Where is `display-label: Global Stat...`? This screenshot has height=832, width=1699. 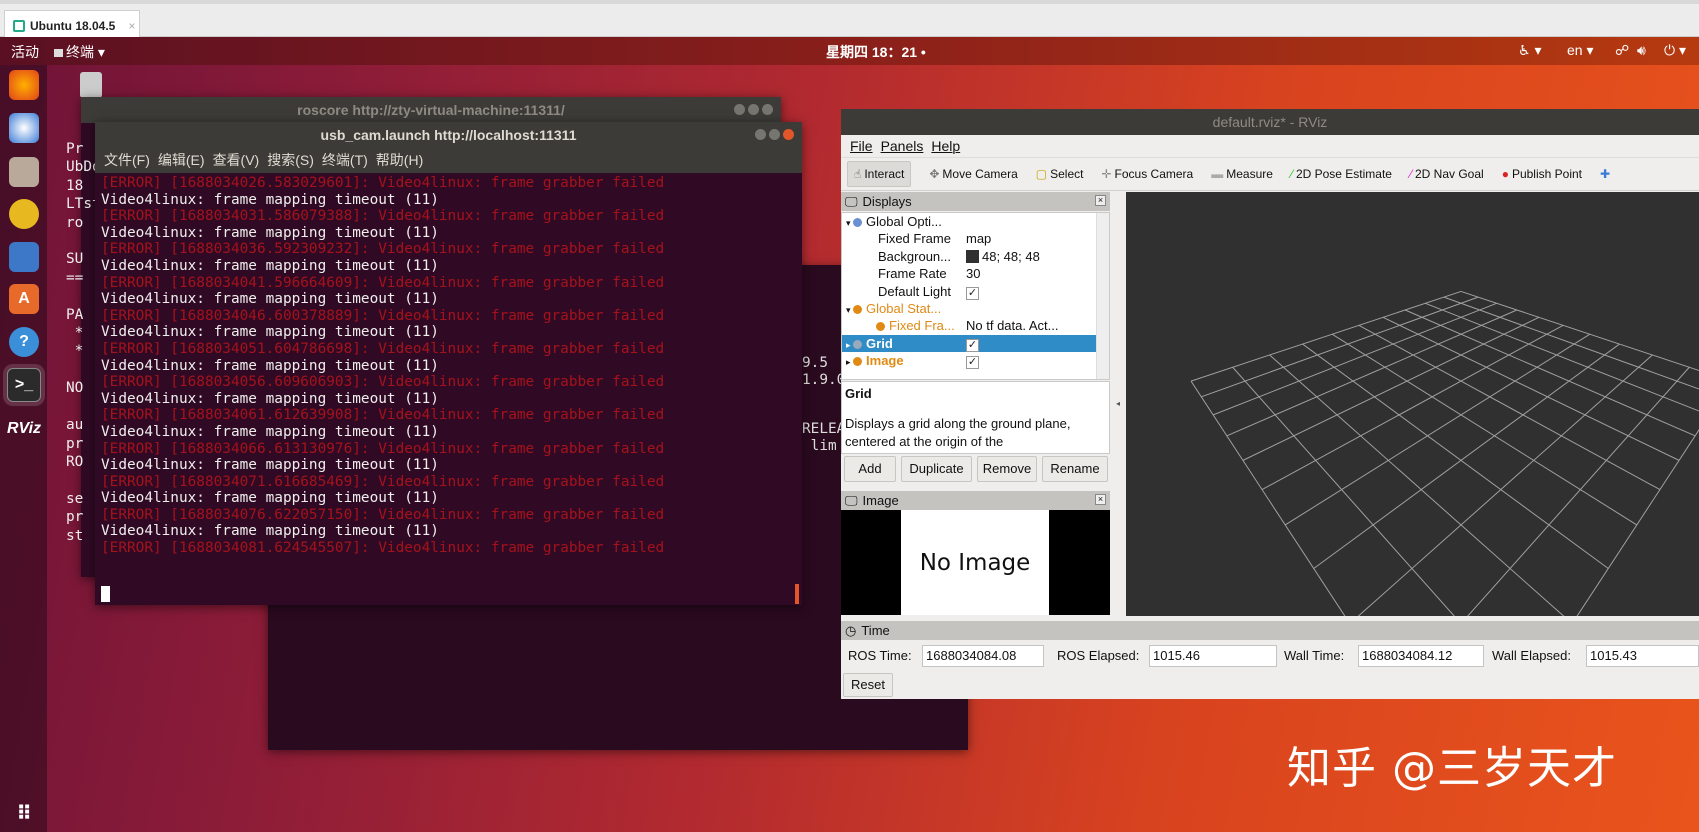 display-label: Global Stat... is located at coordinates (904, 308).